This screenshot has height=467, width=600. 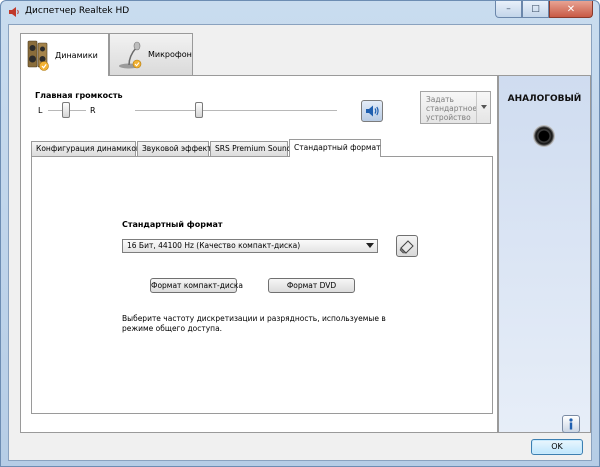 I want to click on volume-slider-thumb, so click(x=199, y=110).